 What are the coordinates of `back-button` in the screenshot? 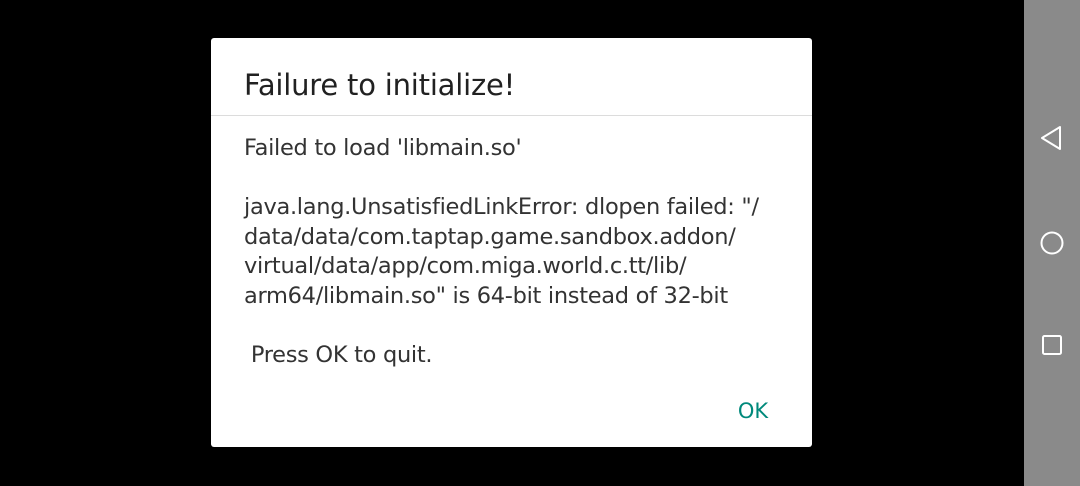 It's located at (1052, 138).